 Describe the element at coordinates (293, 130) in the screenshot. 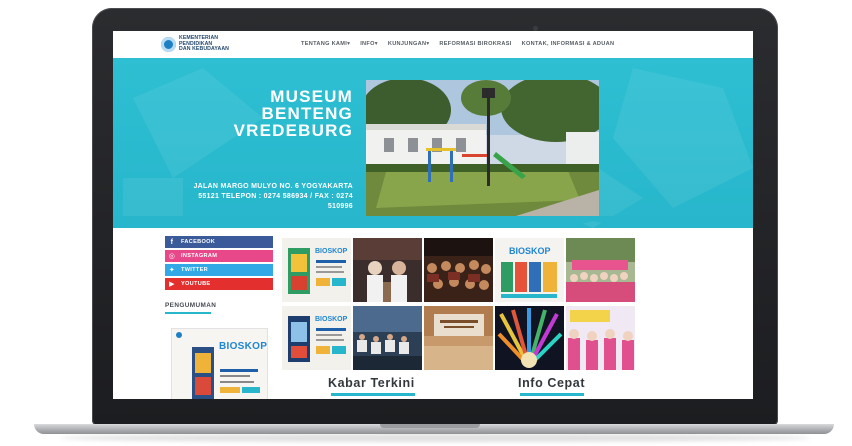

I see `hero-title-line: VREDEBURG` at that location.